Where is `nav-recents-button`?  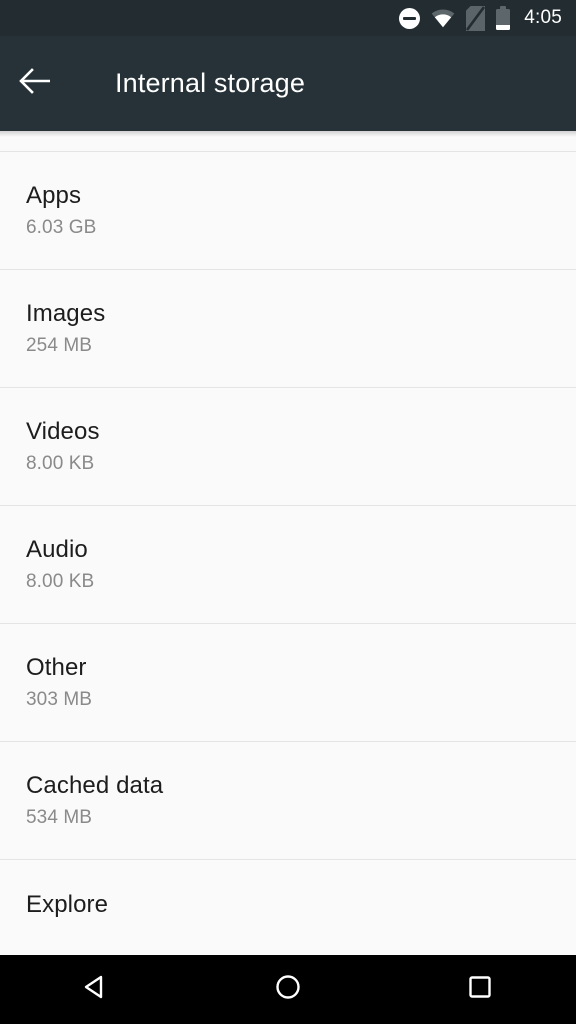 nav-recents-button is located at coordinates (480, 989).